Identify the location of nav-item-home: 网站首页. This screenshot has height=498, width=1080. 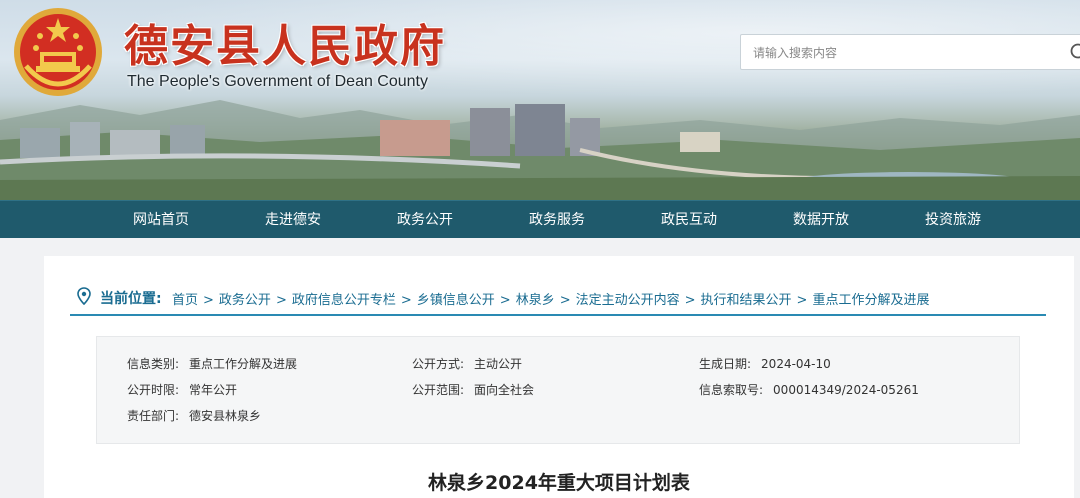
(161, 220).